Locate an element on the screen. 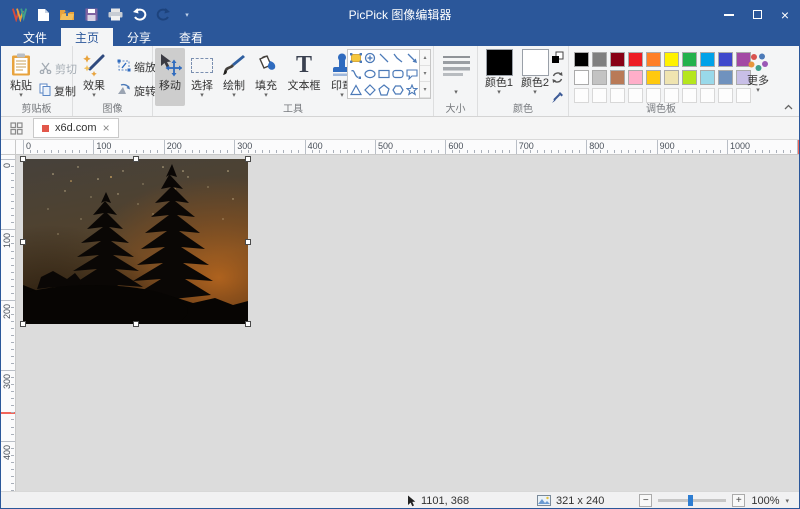 Image resolution: width=800 pixels, height=509 pixels. shape-arrow-line is located at coordinates (412, 58).